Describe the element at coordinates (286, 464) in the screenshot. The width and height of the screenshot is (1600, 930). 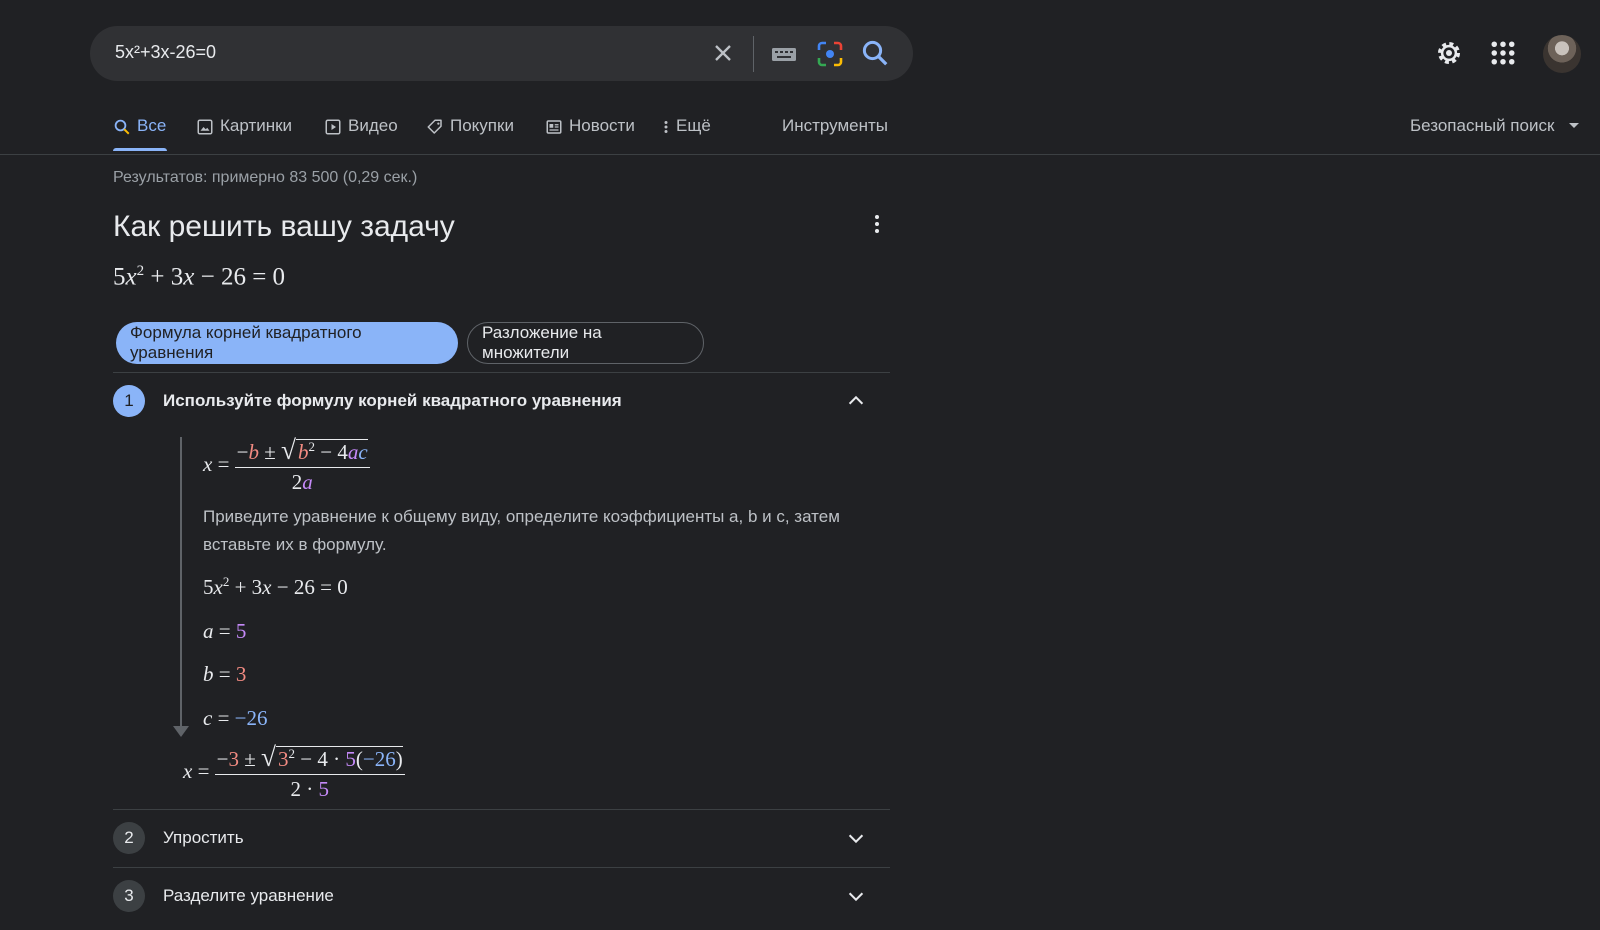
I see `quadratic-formula: x = −b ± √b2 − 4ac 2a` at that location.